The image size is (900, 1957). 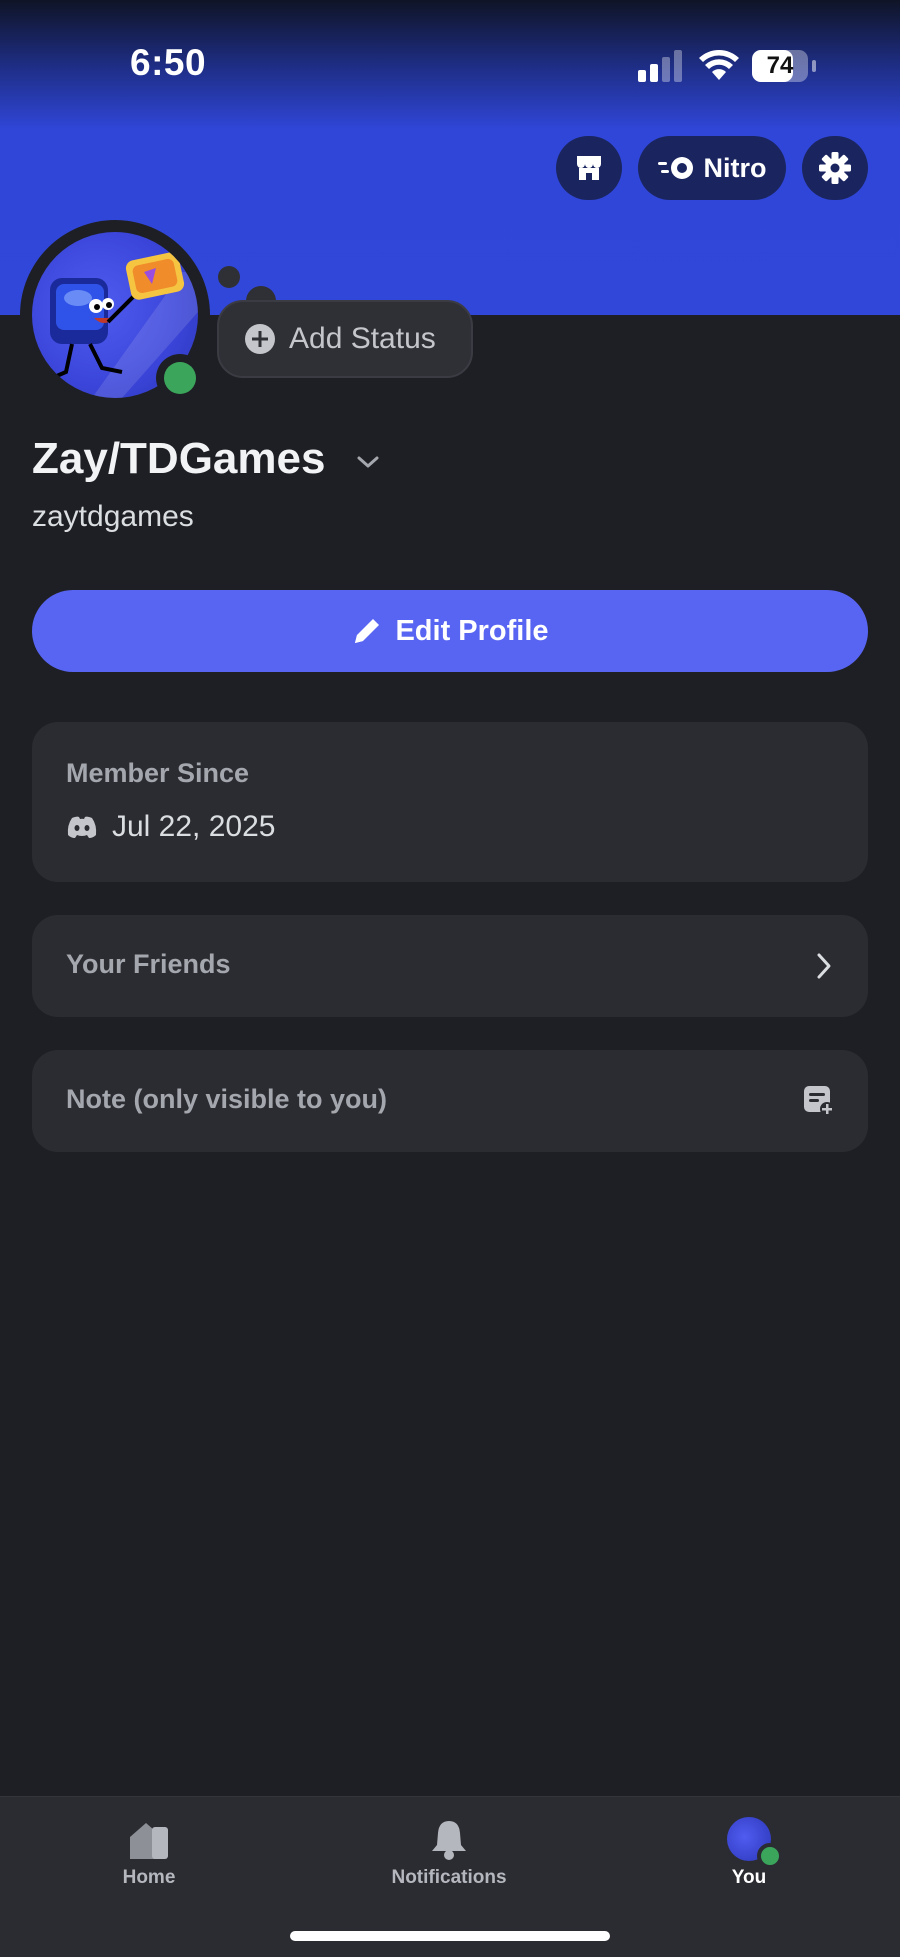 I want to click on your-friends-row: Your Friends, so click(x=450, y=966).